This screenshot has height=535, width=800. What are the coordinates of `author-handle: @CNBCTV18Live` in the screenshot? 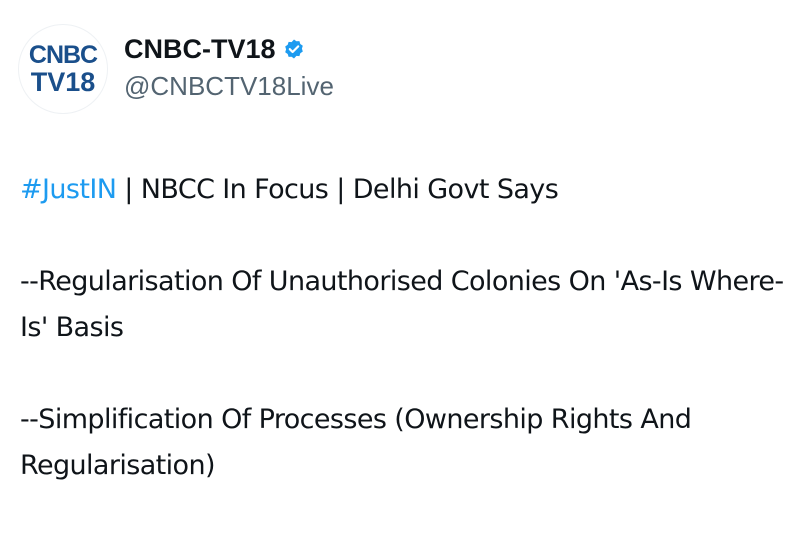 It's located at (229, 86).